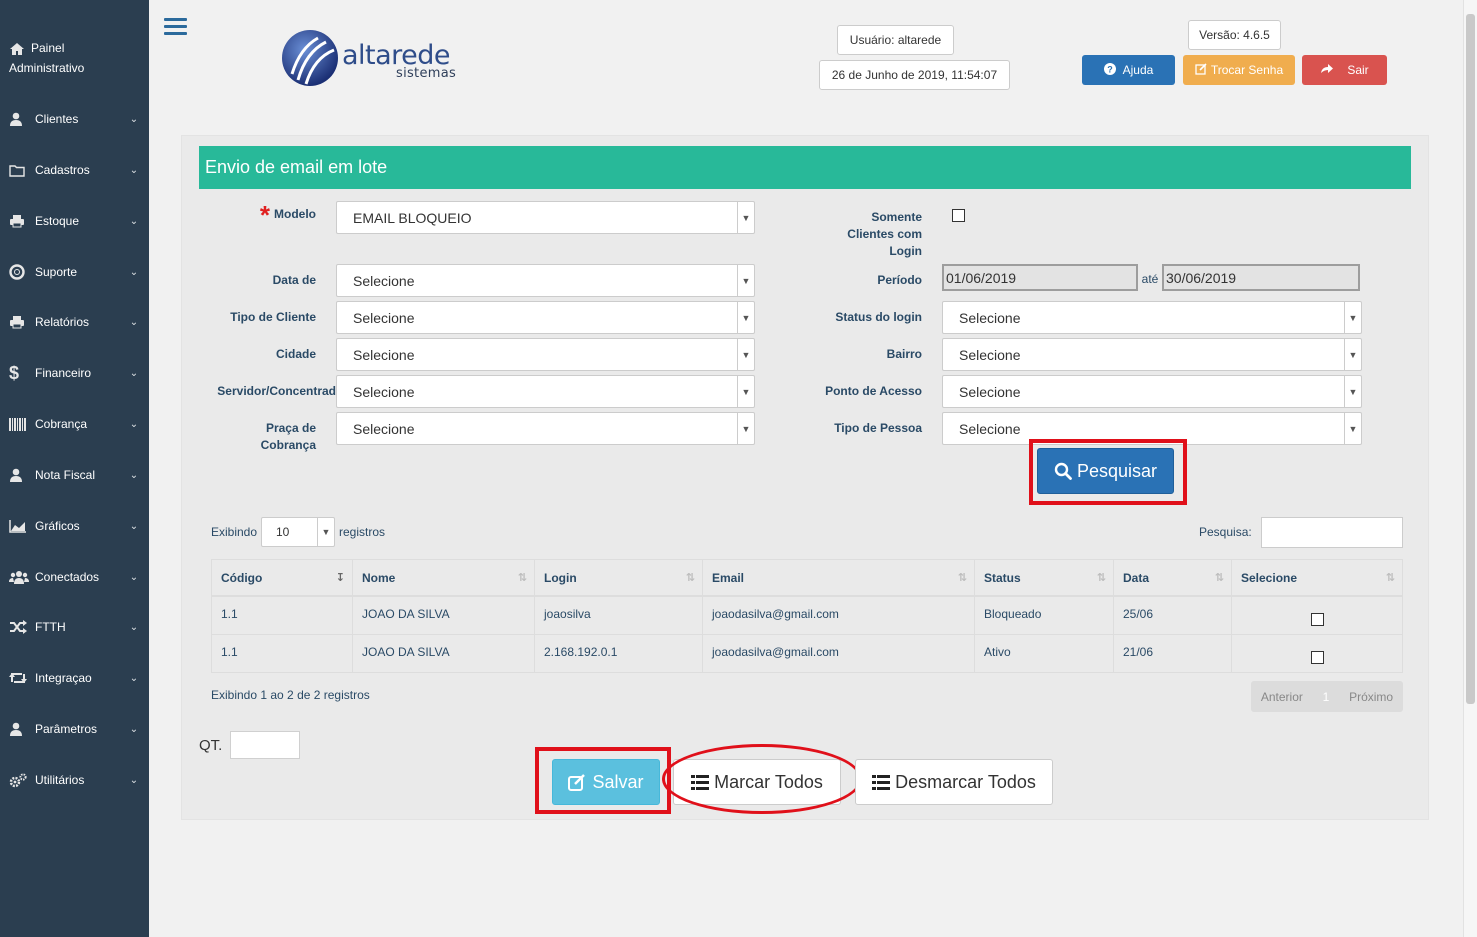  Describe the element at coordinates (384, 280) in the screenshot. I see `data-de-value: Selecione` at that location.